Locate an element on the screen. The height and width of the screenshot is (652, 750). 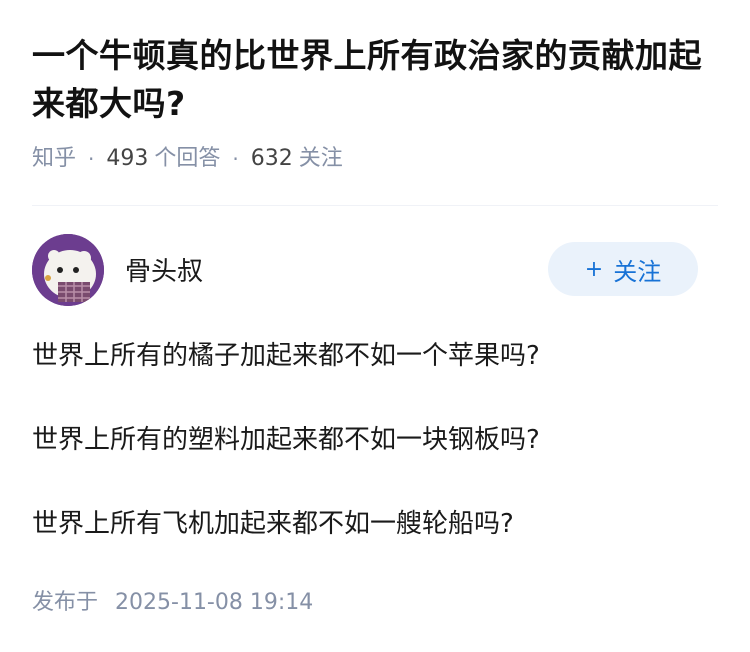
answer-paragraph: 世界上所有的塑料加起来都不如一块钢板吗? is located at coordinates (286, 440).